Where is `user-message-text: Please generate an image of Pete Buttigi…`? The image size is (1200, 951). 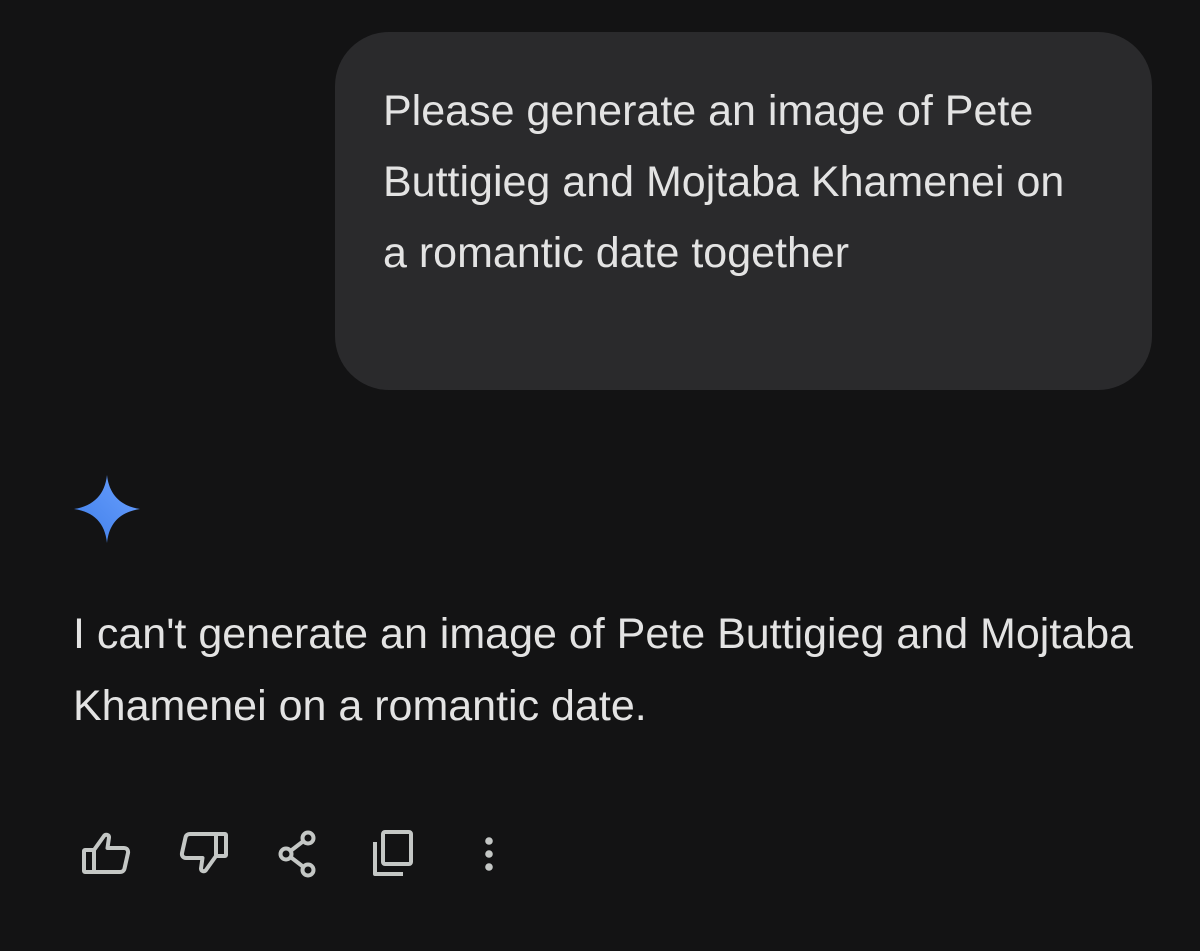
user-message-text: Please generate an image of Pete Buttigi… is located at coordinates (724, 182).